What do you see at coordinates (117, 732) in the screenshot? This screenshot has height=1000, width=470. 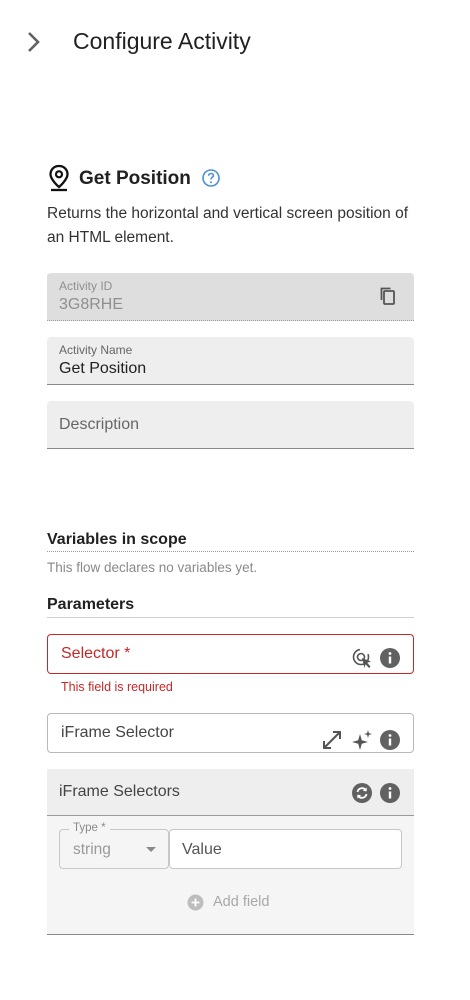 I see `iframe-selector-label: iFrame Selector` at bounding box center [117, 732].